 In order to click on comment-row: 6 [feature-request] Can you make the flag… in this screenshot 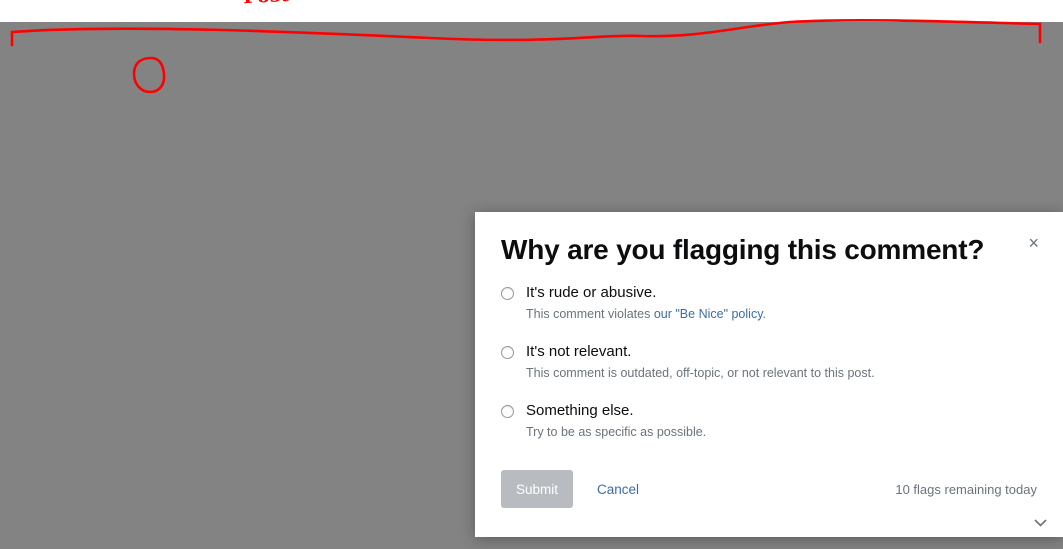, I will do `click(388, 160)`.